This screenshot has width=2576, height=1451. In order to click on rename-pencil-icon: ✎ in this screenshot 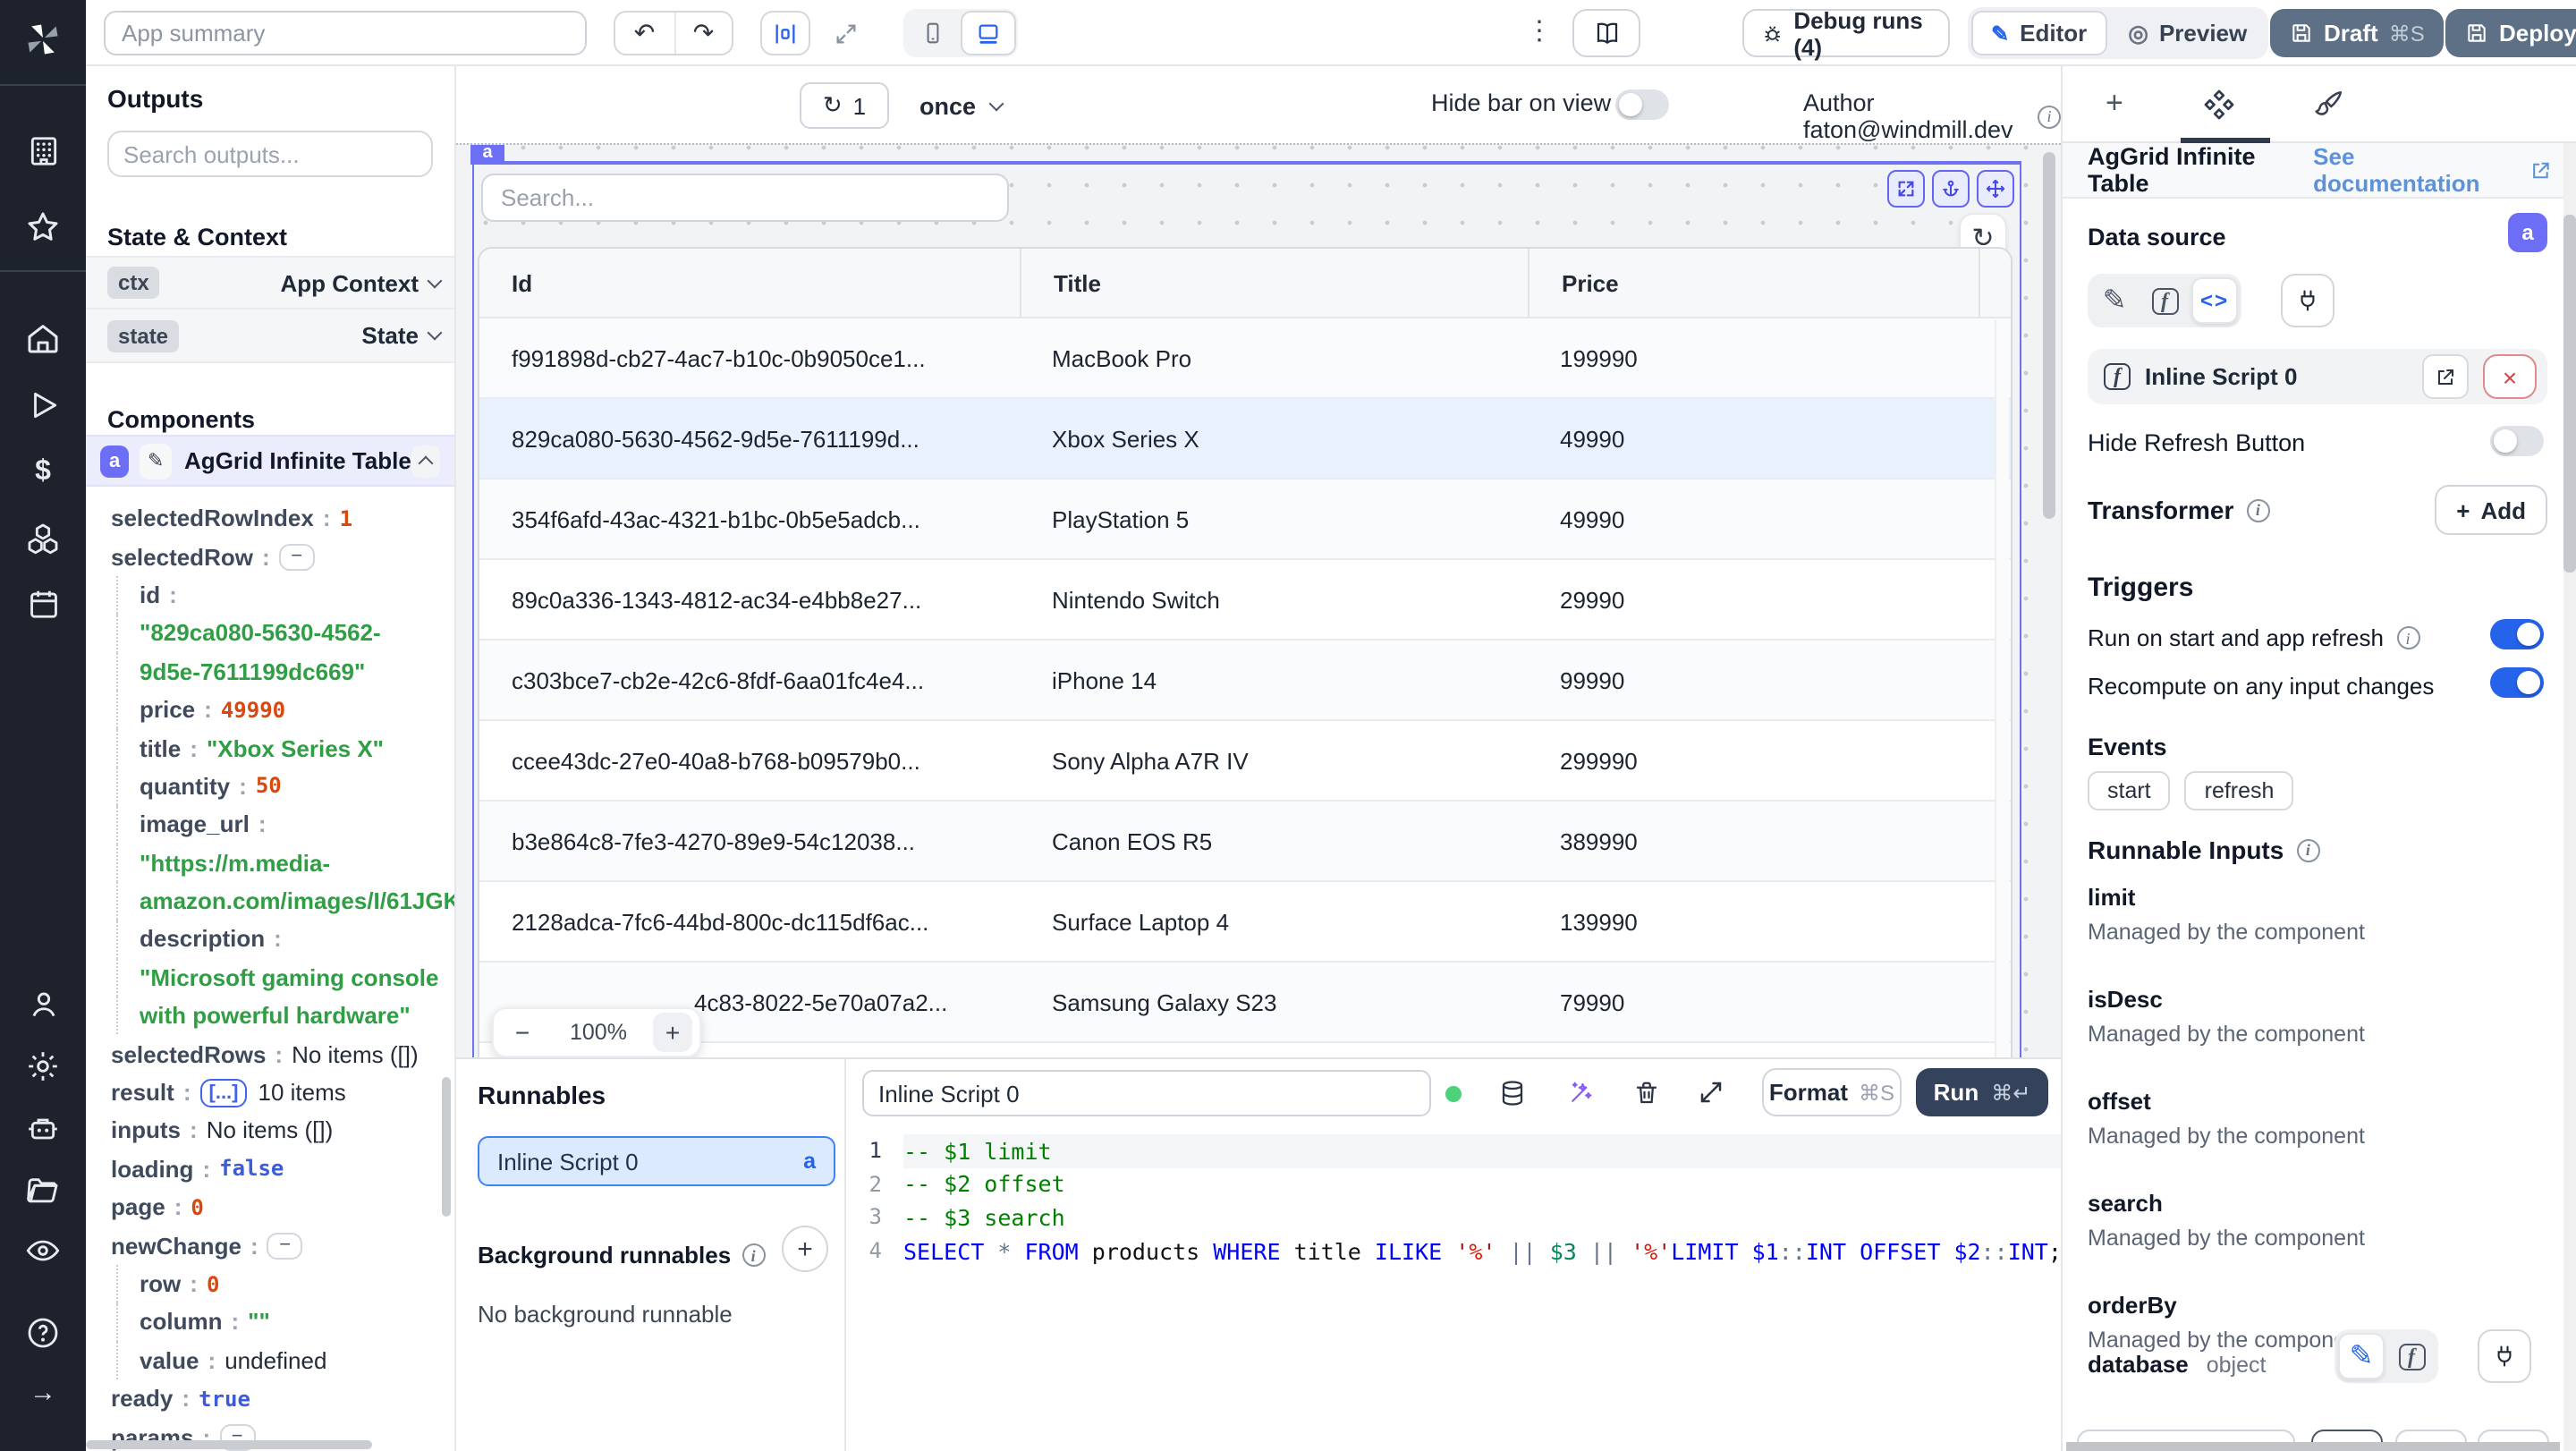, I will do `click(156, 461)`.